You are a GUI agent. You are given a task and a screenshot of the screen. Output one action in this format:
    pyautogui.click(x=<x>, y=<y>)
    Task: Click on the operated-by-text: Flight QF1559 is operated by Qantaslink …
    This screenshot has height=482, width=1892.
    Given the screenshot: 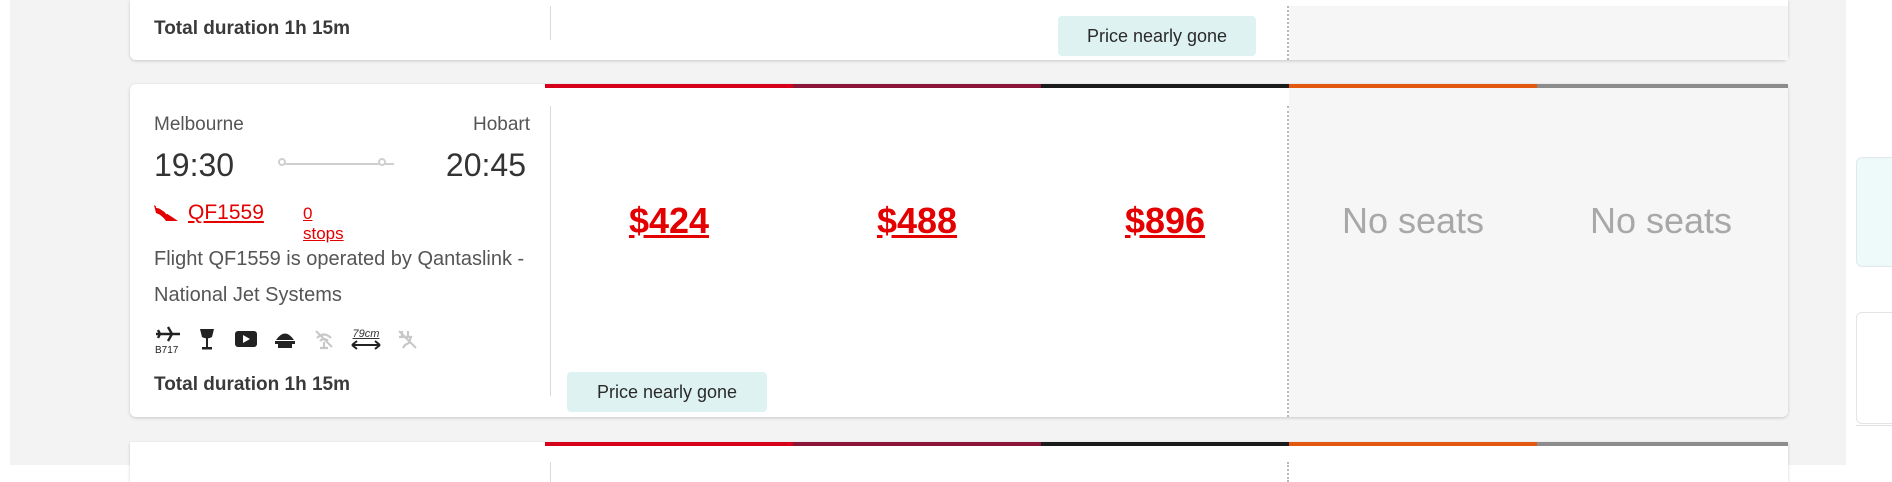 What is the action you would take?
    pyautogui.click(x=339, y=277)
    